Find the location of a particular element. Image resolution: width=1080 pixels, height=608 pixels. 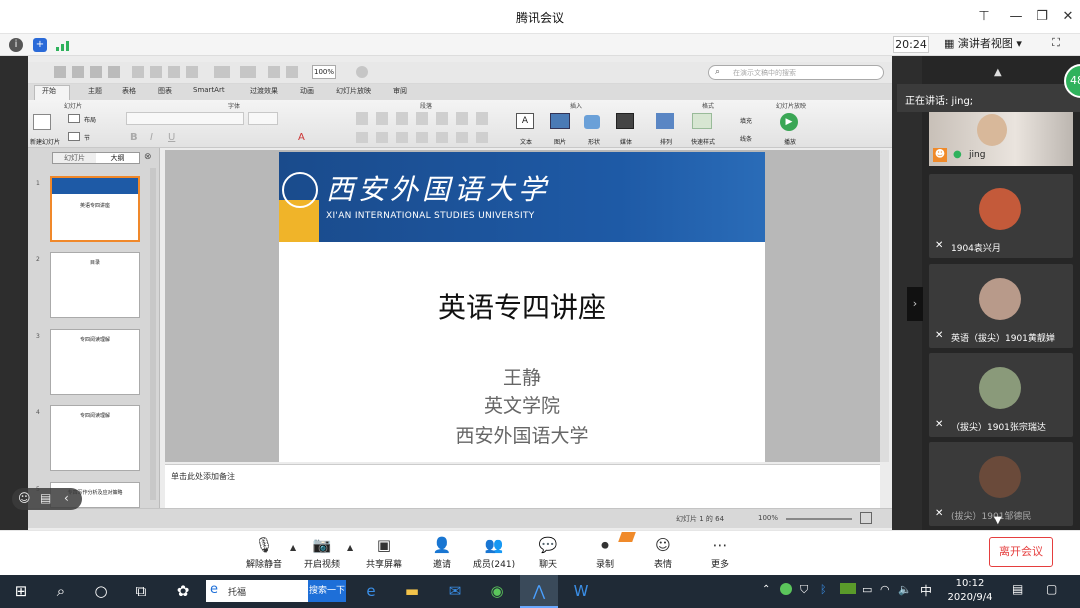

app-icon-butterfly: ✿ is located at coordinates (183, 591).